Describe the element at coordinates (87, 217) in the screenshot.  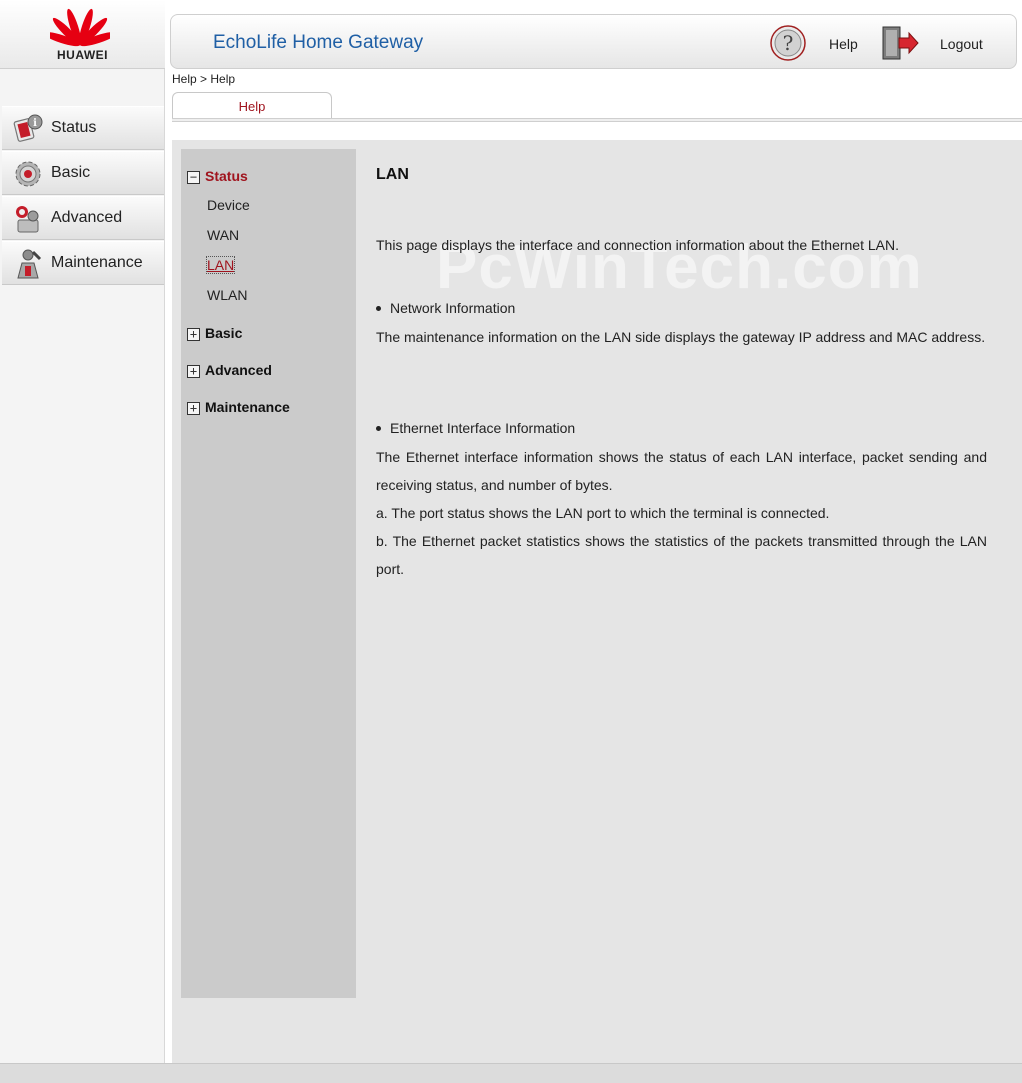
I see `sidebar-item-label: Advanced` at that location.